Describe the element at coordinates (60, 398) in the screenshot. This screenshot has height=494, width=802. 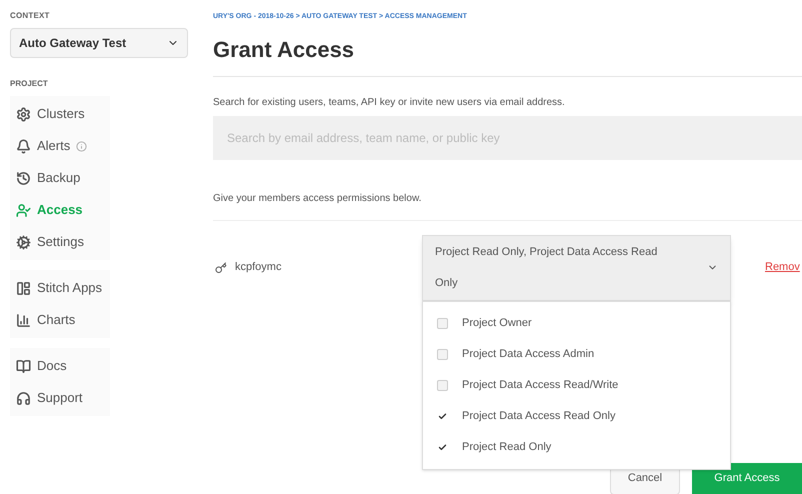
I see `nav-item: Support` at that location.